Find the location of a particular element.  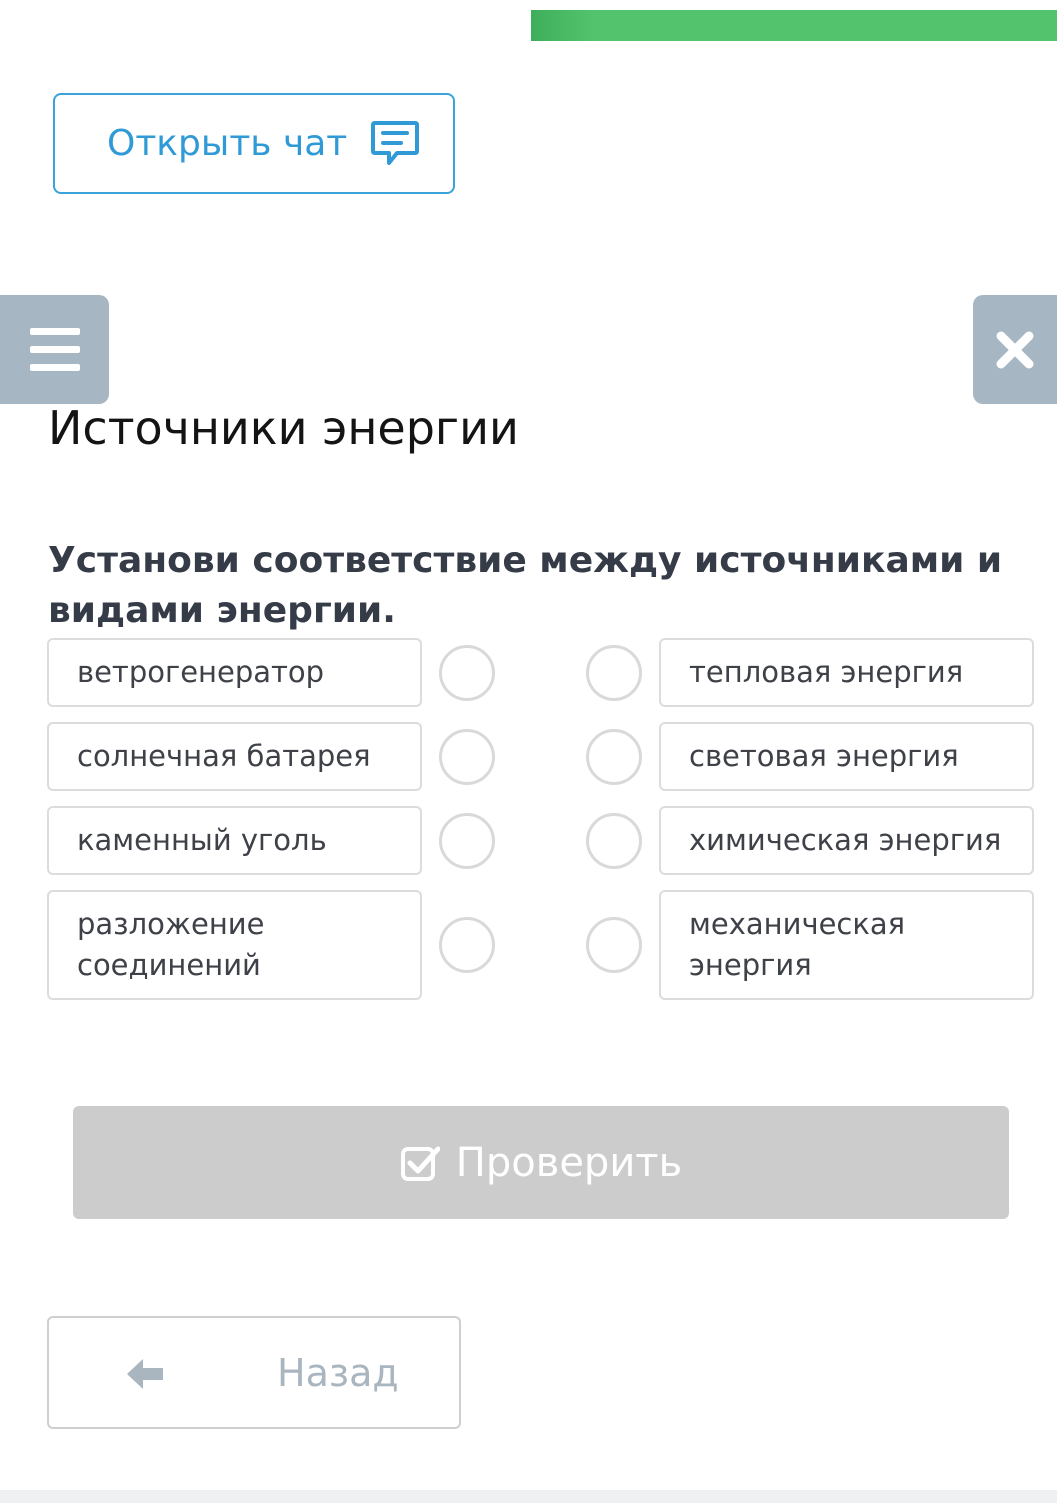

page-title: Источники энергии is located at coordinates (283, 428).